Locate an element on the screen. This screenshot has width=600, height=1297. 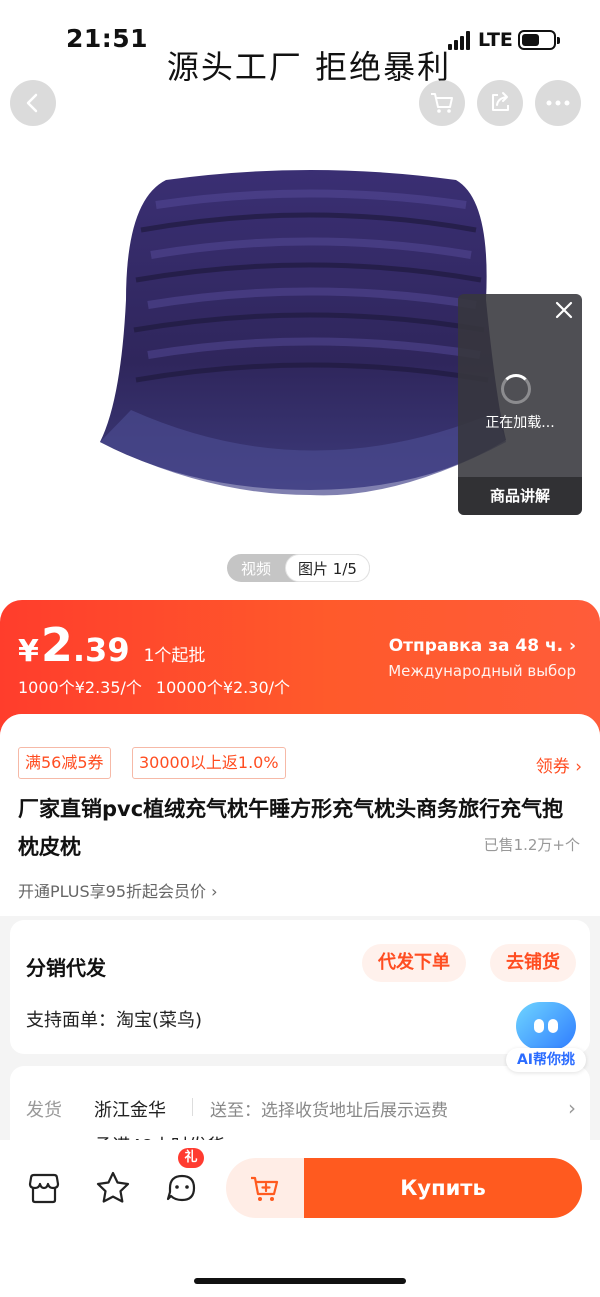
more-button is located at coordinates (558, 103).